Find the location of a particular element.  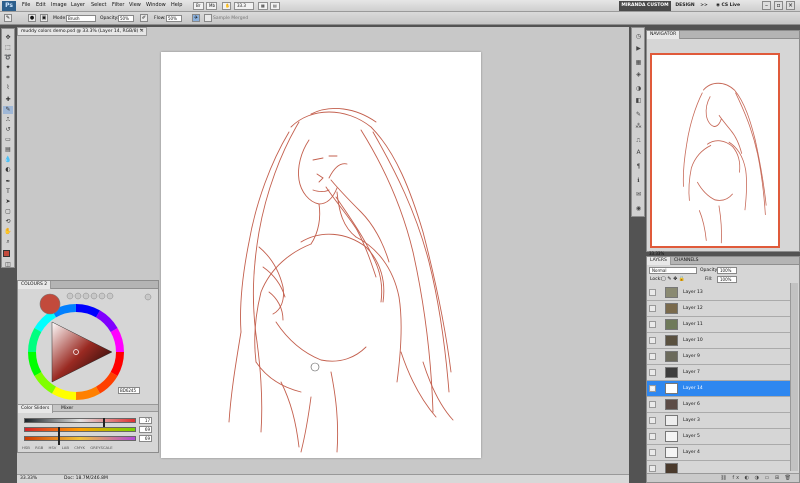

cs-live-button: ◉ CS Live is located at coordinates (728, 6).